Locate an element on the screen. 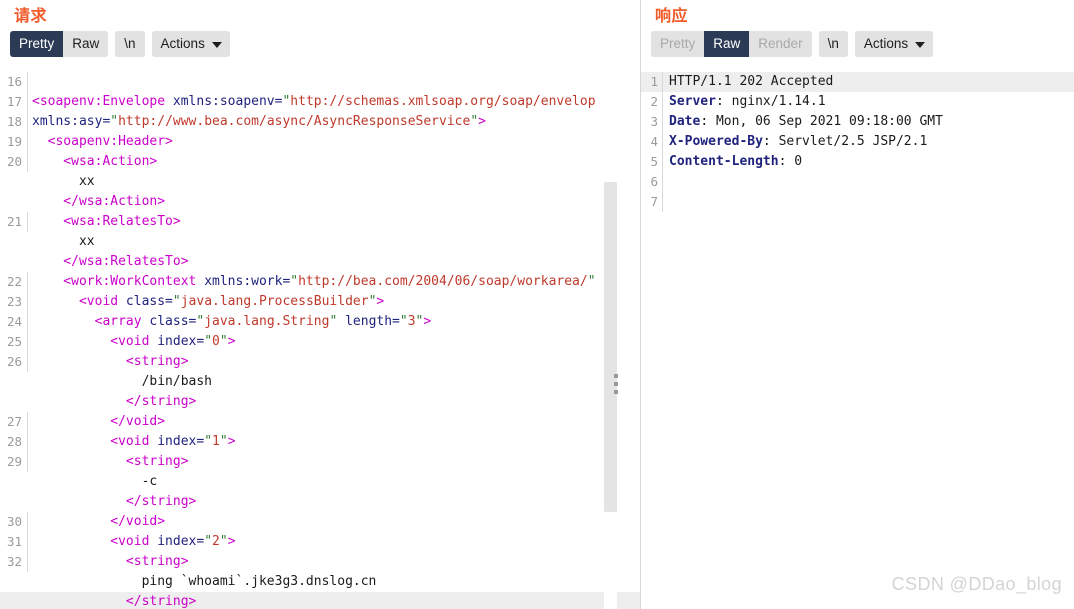  code-line: 19 <soapenv:Header> is located at coordinates (320, 142).